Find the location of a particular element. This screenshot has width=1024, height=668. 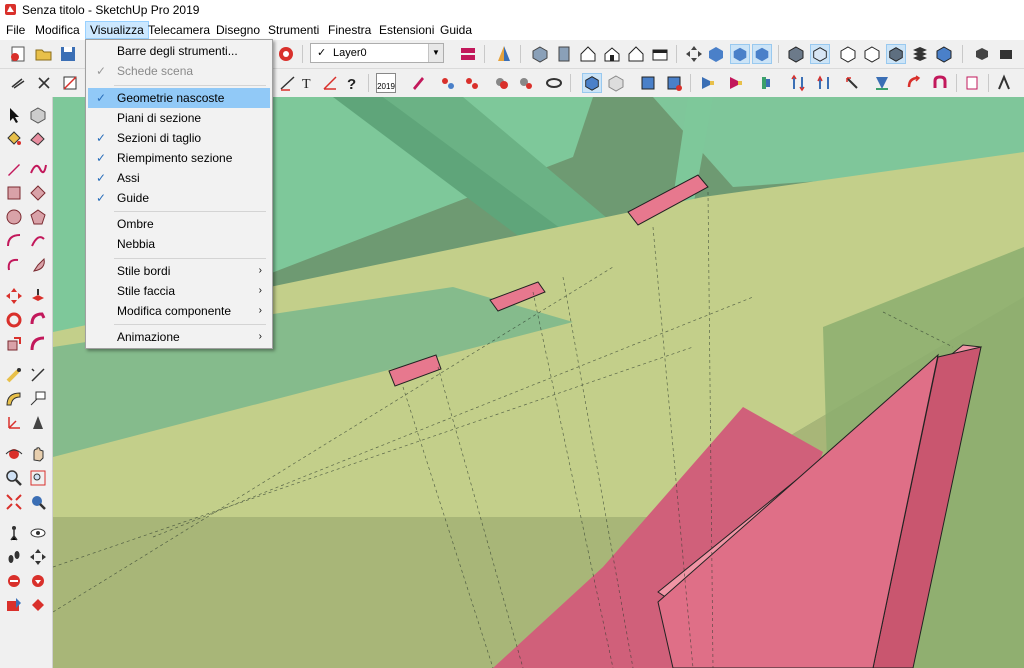

previous-view-icon is located at coordinates (38, 502).